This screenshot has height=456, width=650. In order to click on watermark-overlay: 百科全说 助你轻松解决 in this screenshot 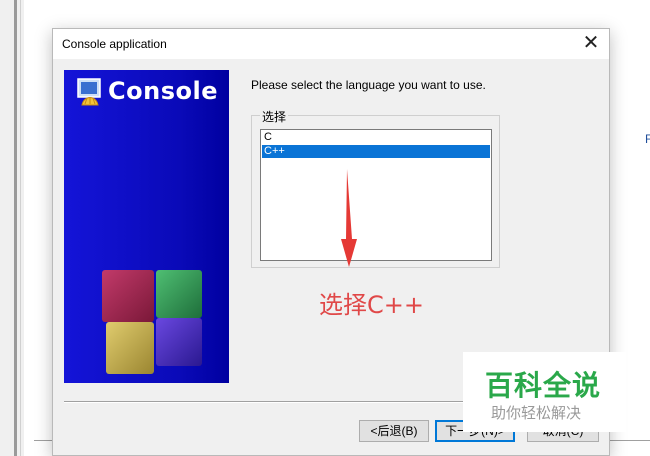, I will do `click(544, 392)`.